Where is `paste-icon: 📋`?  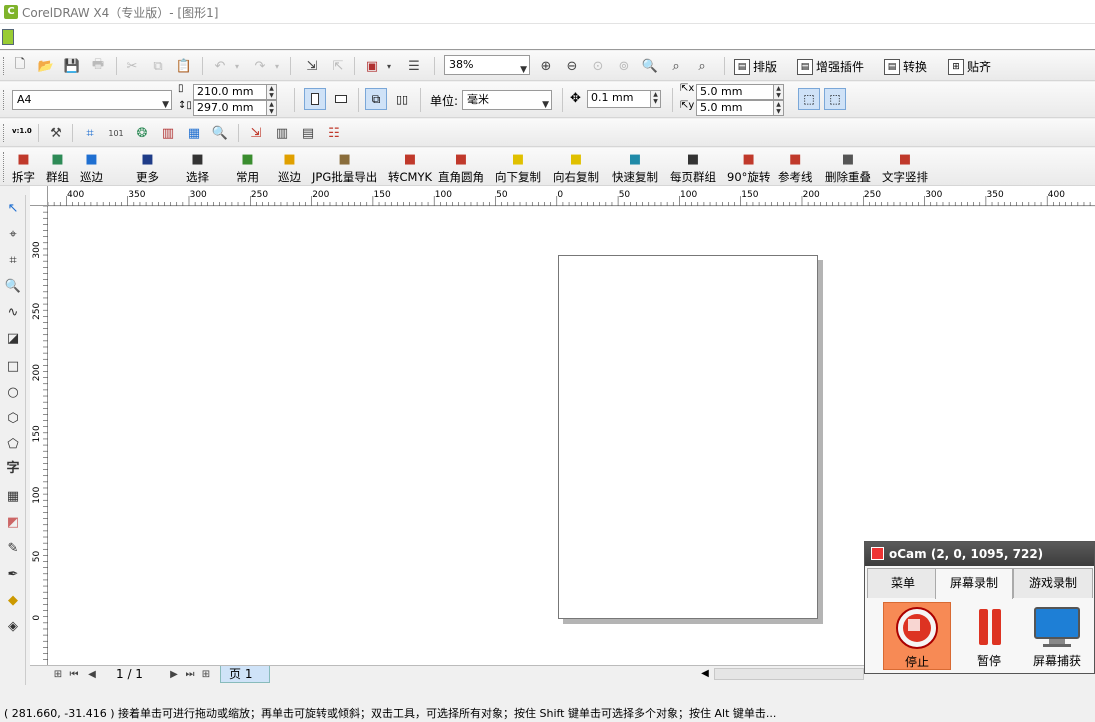
paste-icon: 📋 is located at coordinates (184, 66).